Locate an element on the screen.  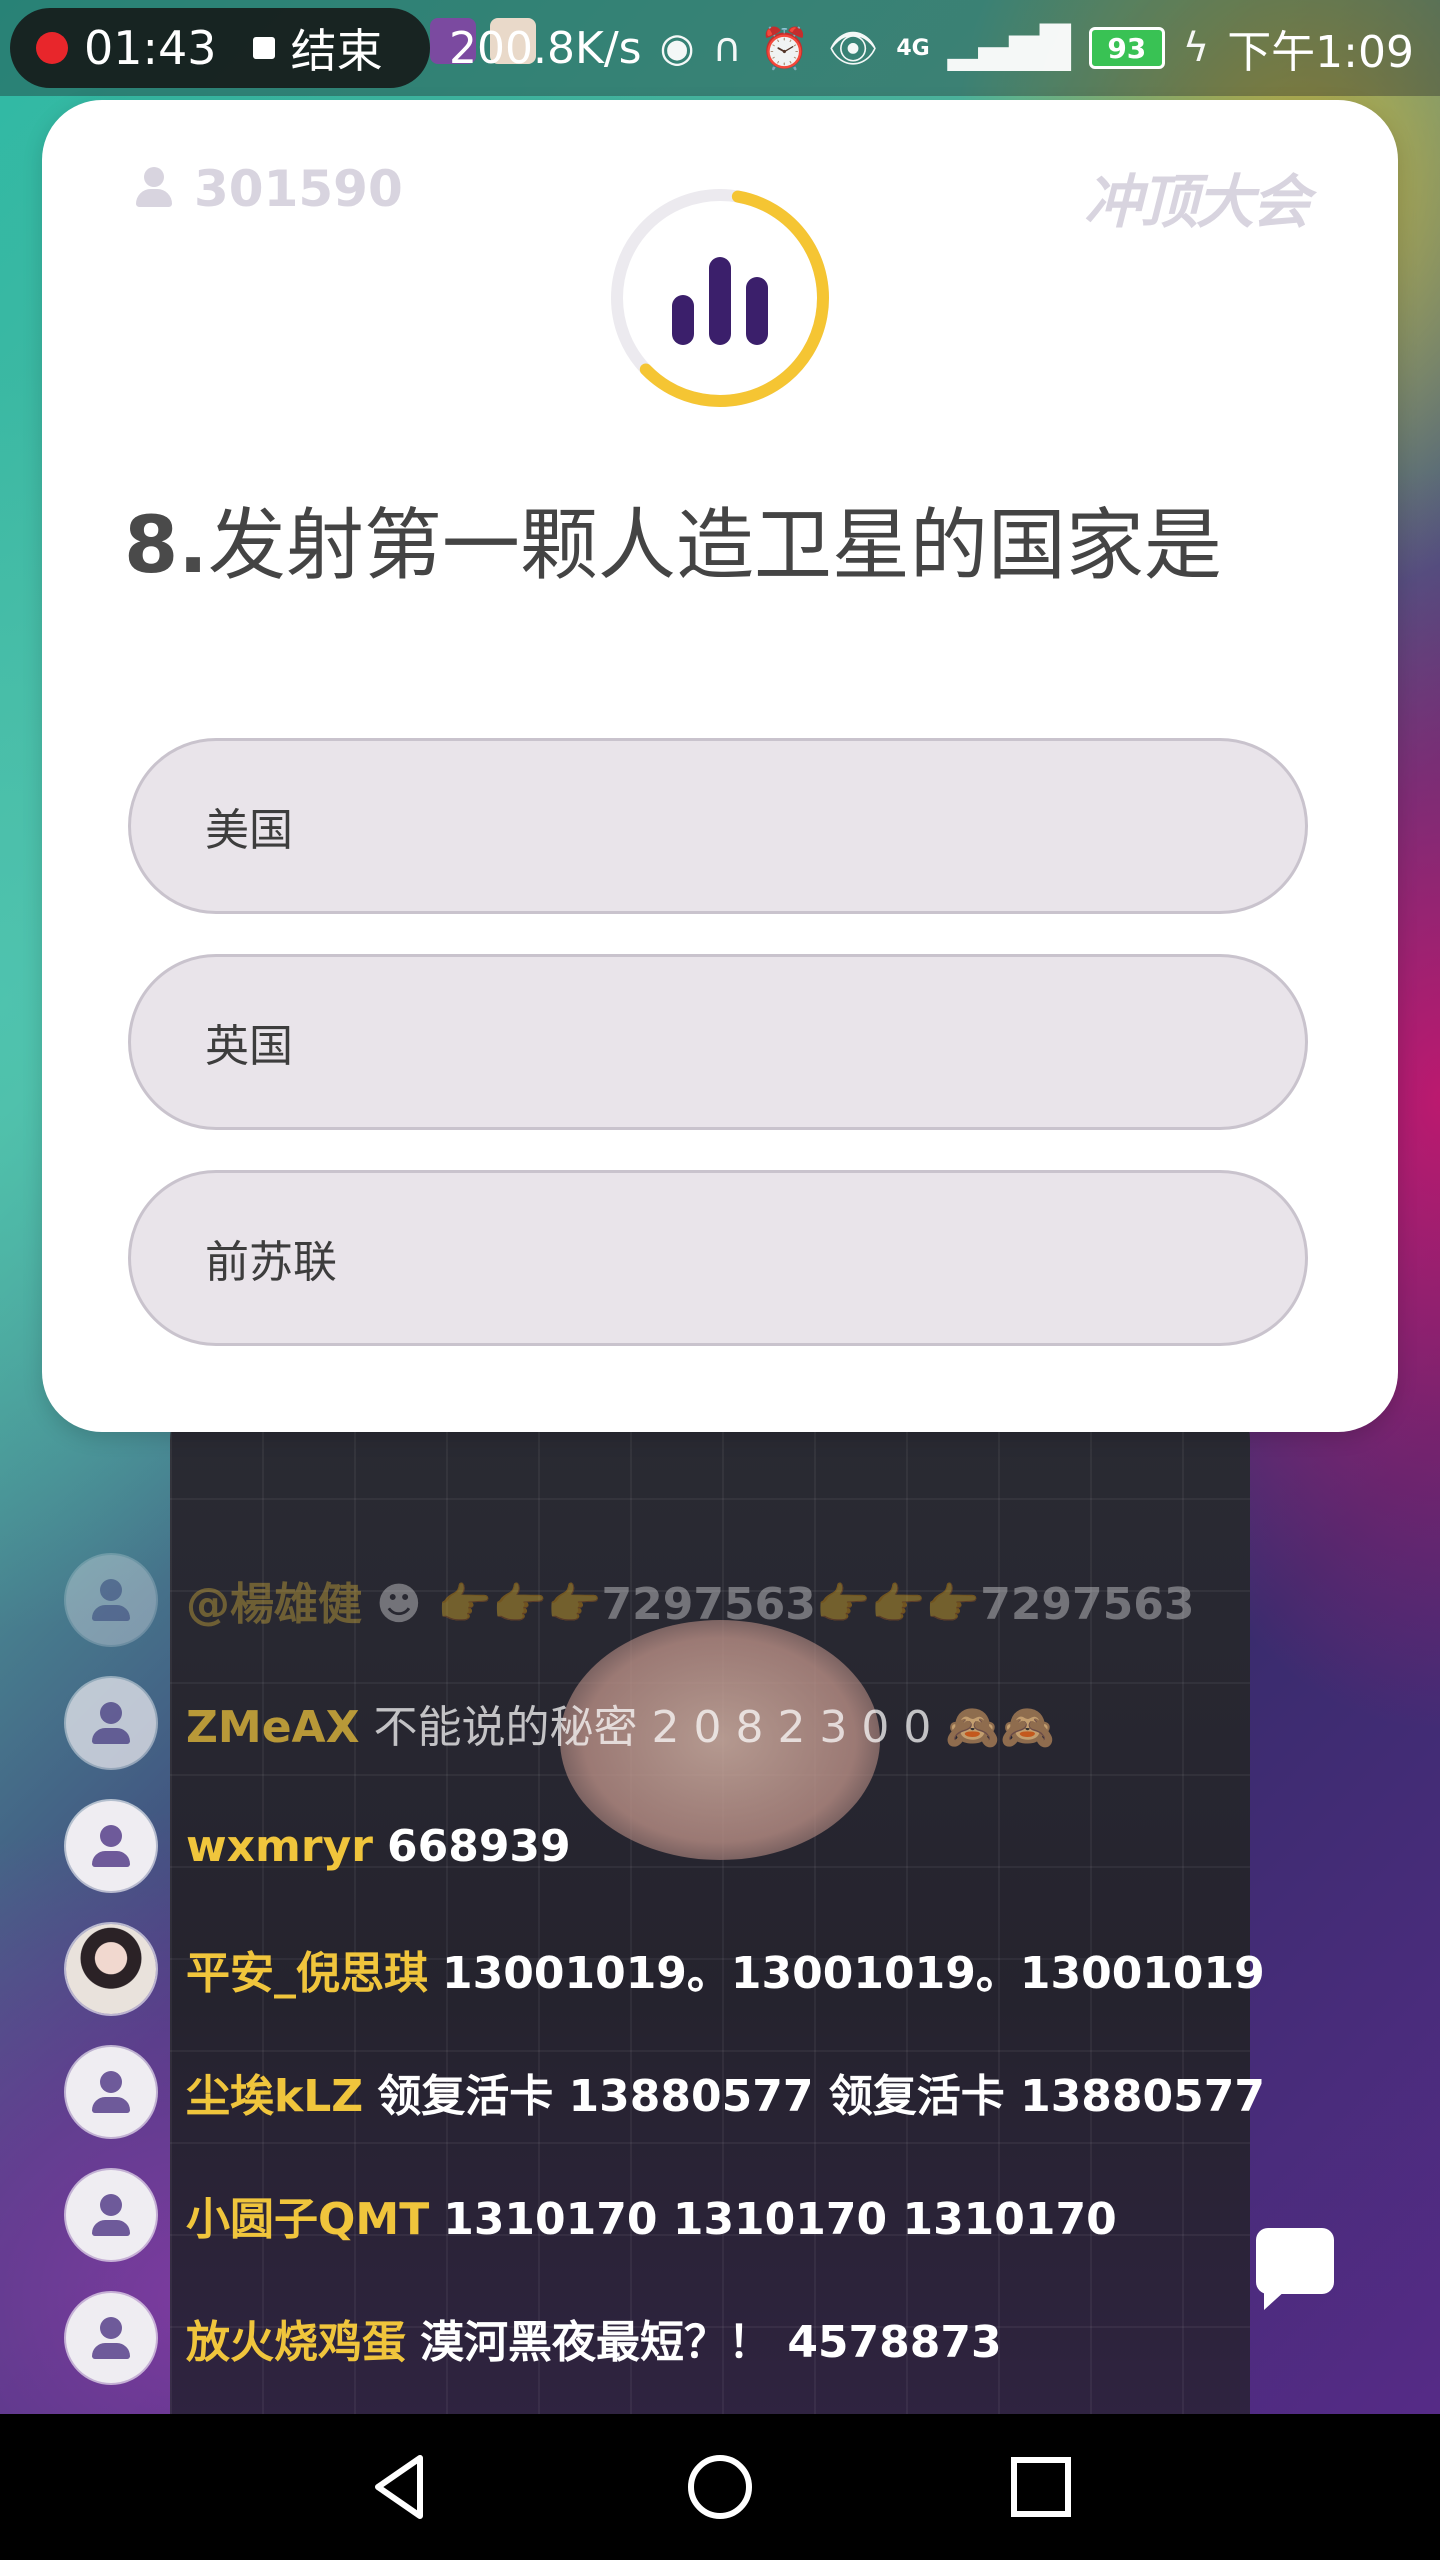
chat-message: 放火烧鸡蛋 漠河黑夜最短？！ 4578873 is located at coordinates (534, 2338).